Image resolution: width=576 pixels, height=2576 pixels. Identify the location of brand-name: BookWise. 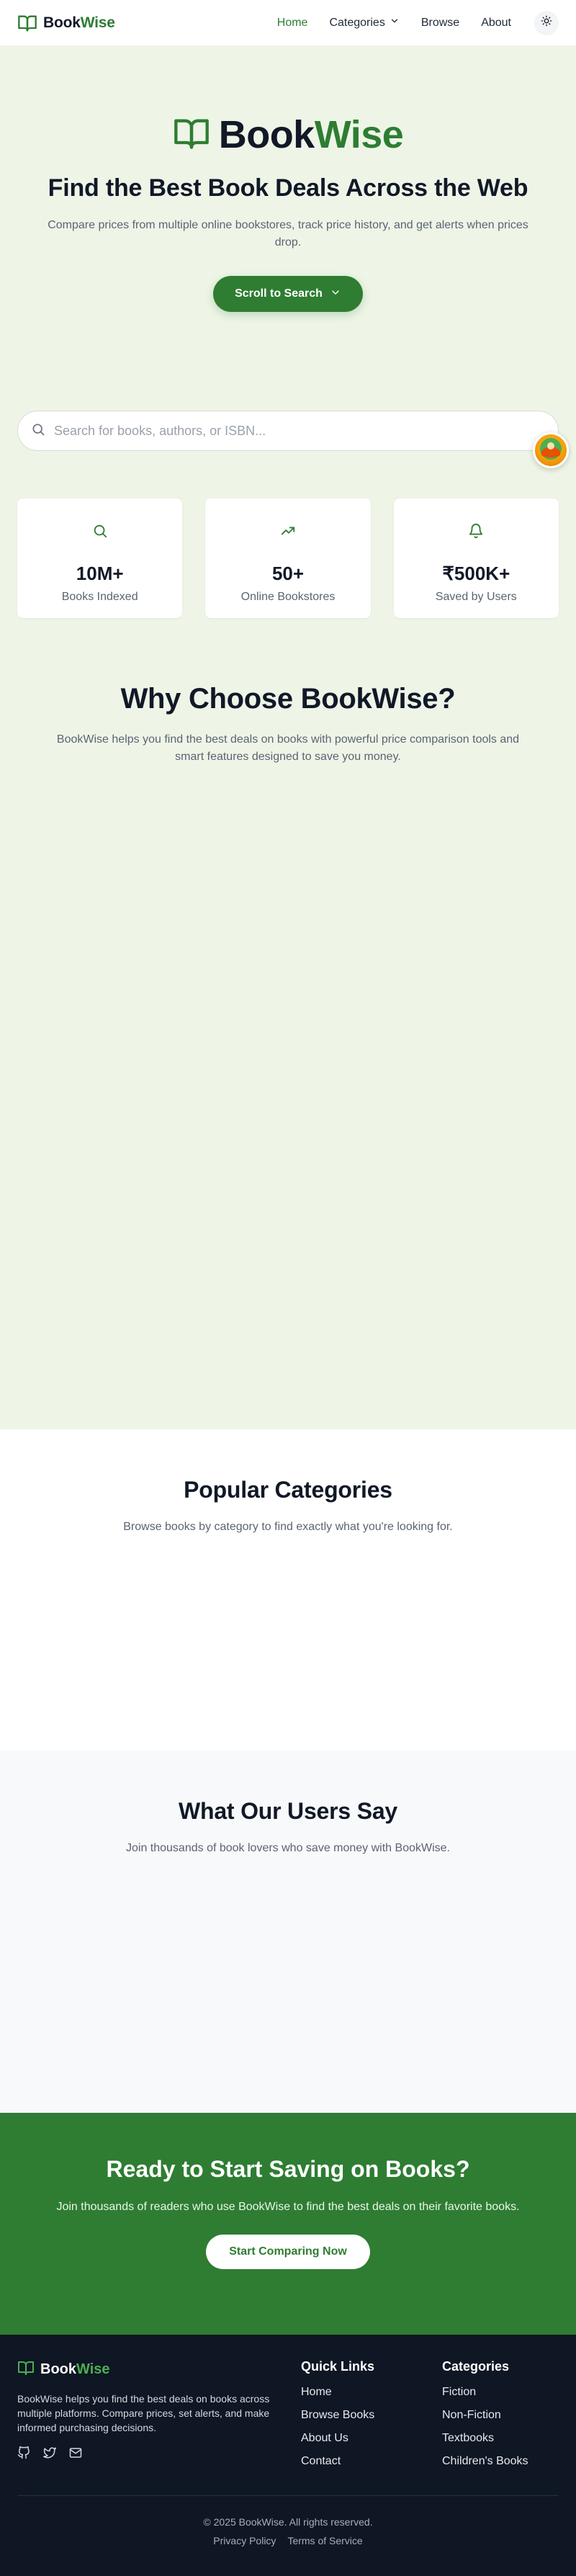
(79, 23).